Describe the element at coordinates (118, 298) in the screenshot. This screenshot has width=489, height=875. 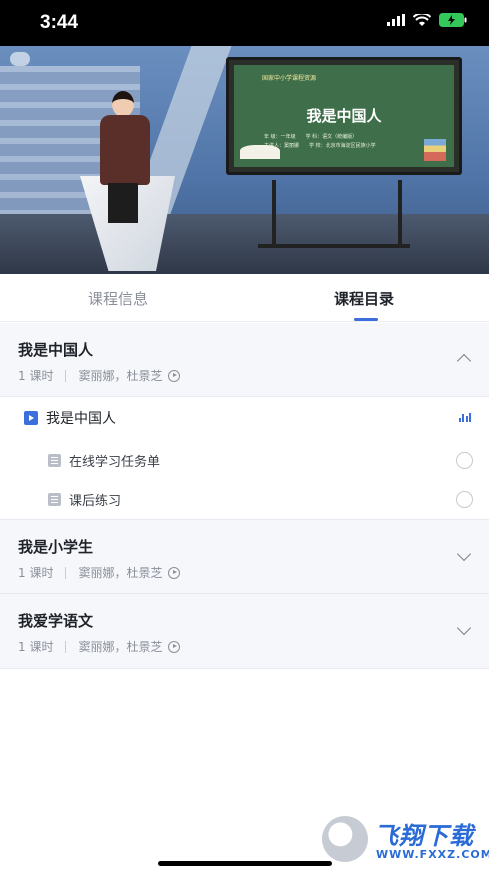
I see `tab-course-info: 课程信息` at that location.